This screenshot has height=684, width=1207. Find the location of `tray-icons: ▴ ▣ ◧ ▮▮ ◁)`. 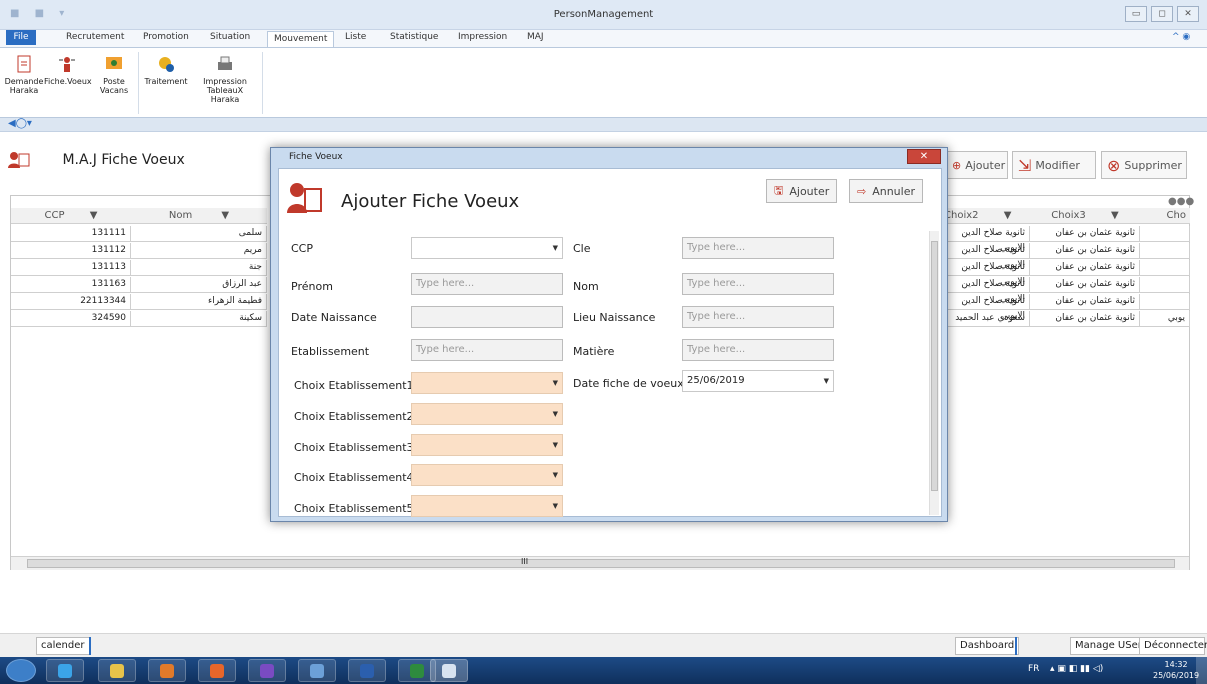

tray-icons: ▴ ▣ ◧ ▮▮ ◁) is located at coordinates (1076, 669).